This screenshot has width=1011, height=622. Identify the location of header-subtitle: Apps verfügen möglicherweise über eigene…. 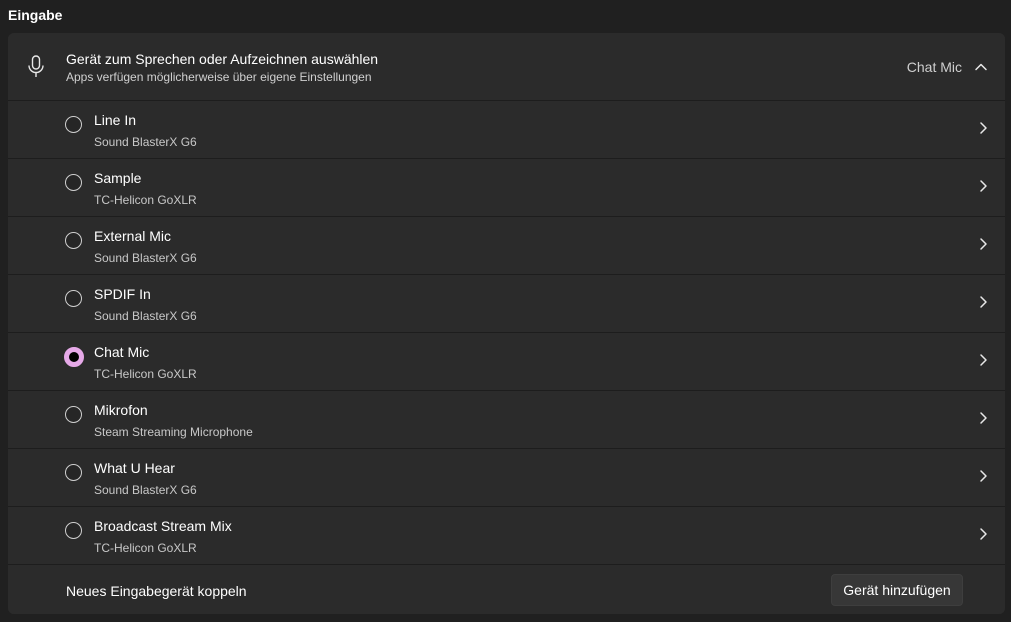
(219, 77).